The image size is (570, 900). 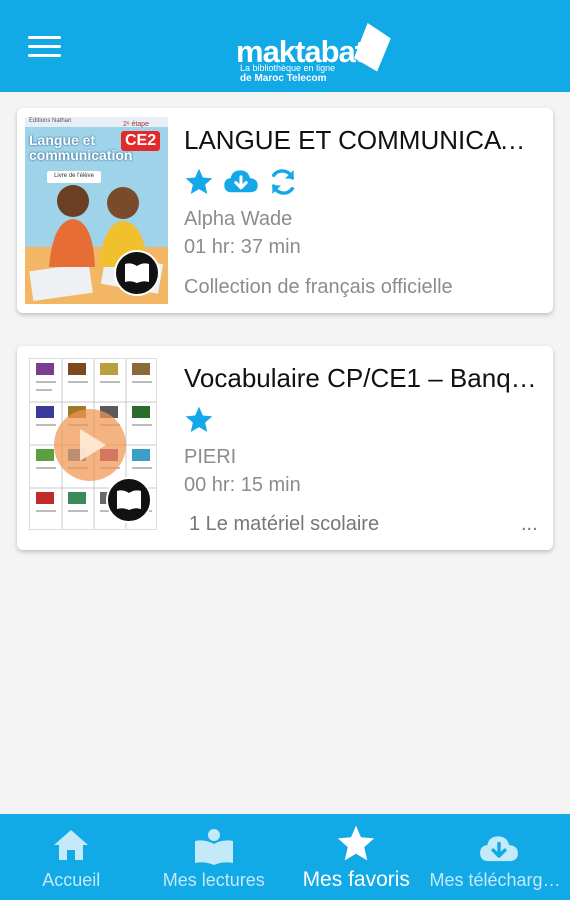 What do you see at coordinates (362, 378) in the screenshot?
I see `book-title: Vocabulaire CP/CE1 – Banque d'images` at bounding box center [362, 378].